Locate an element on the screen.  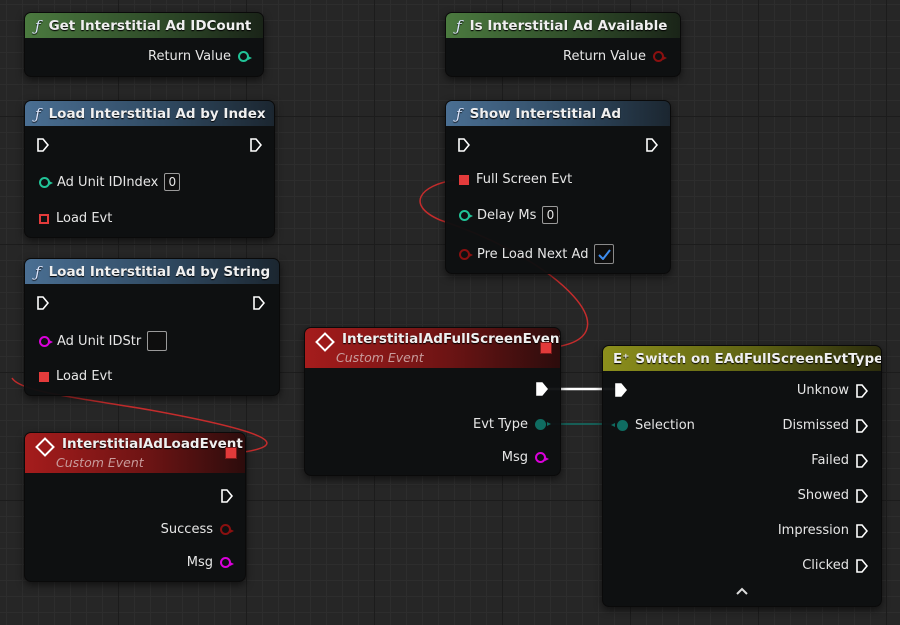
evt-type-label: Evt Type is located at coordinates (500, 424).